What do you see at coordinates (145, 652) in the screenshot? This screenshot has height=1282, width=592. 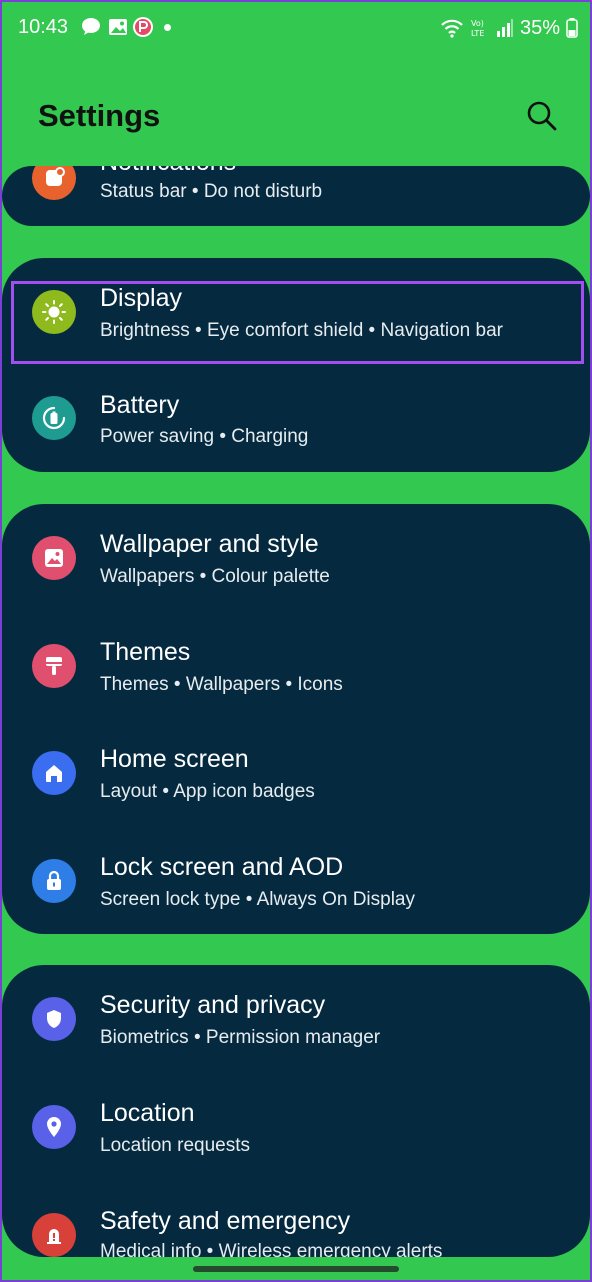 I see `item-title: Themes` at bounding box center [145, 652].